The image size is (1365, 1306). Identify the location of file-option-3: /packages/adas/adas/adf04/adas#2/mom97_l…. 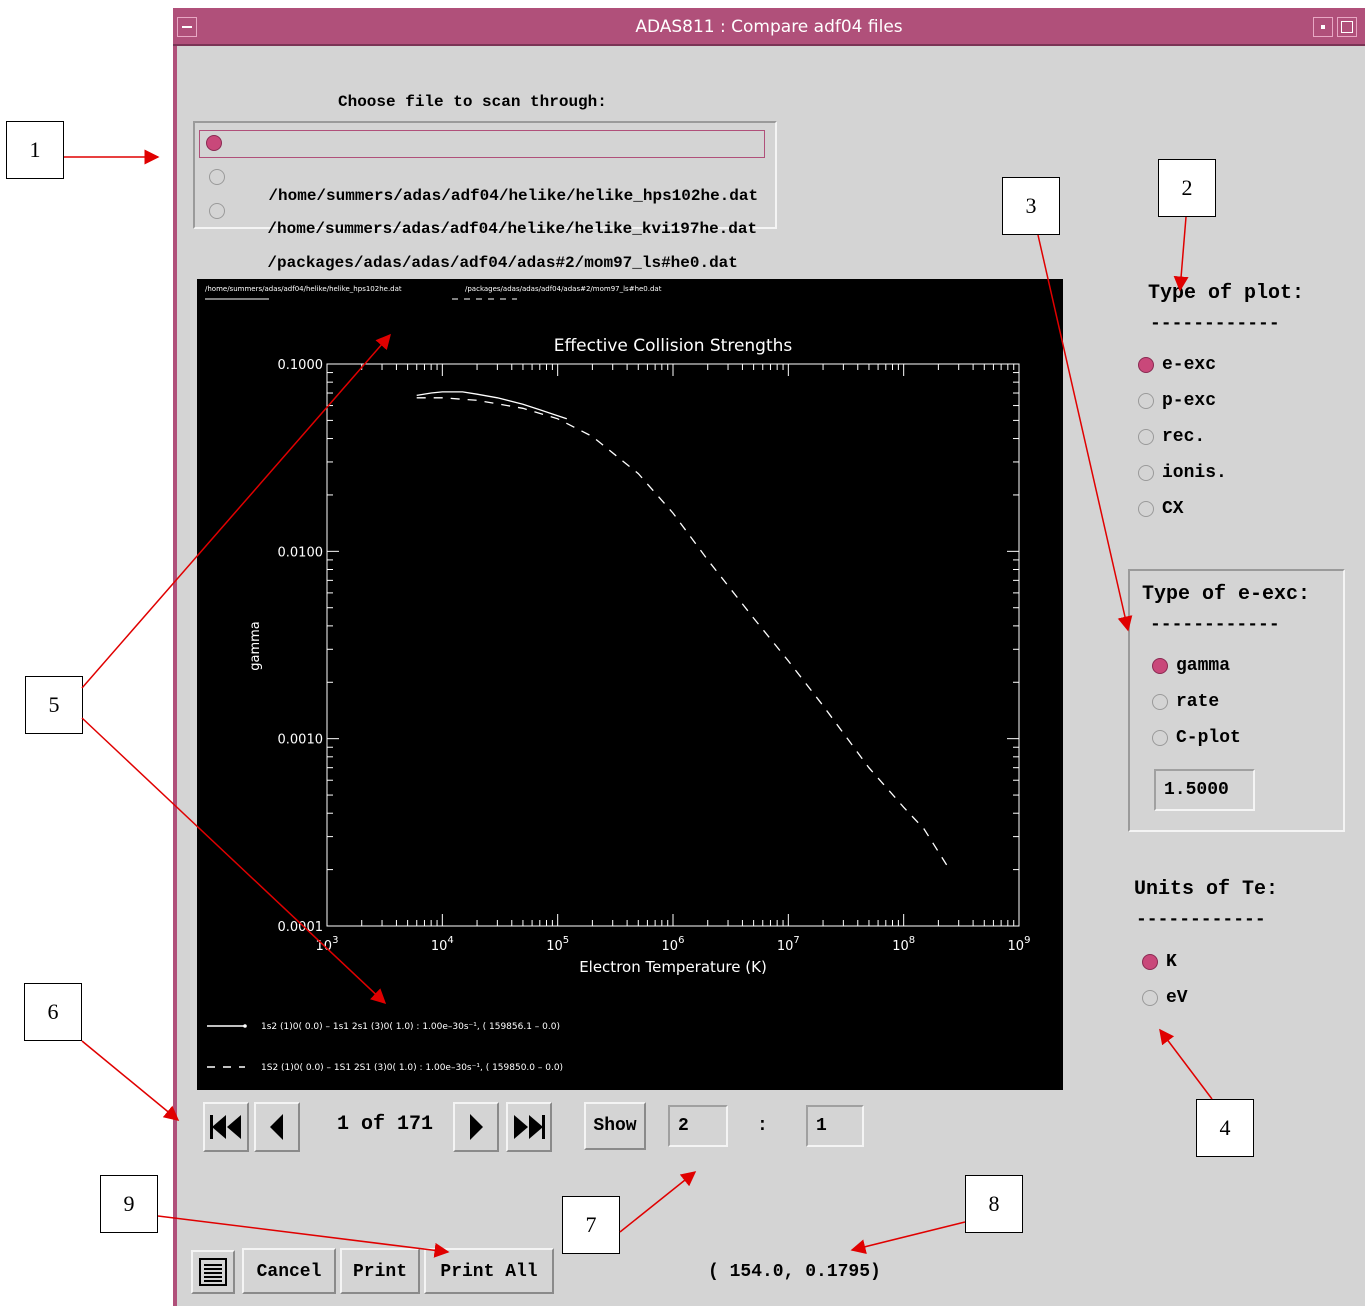
(470, 235).